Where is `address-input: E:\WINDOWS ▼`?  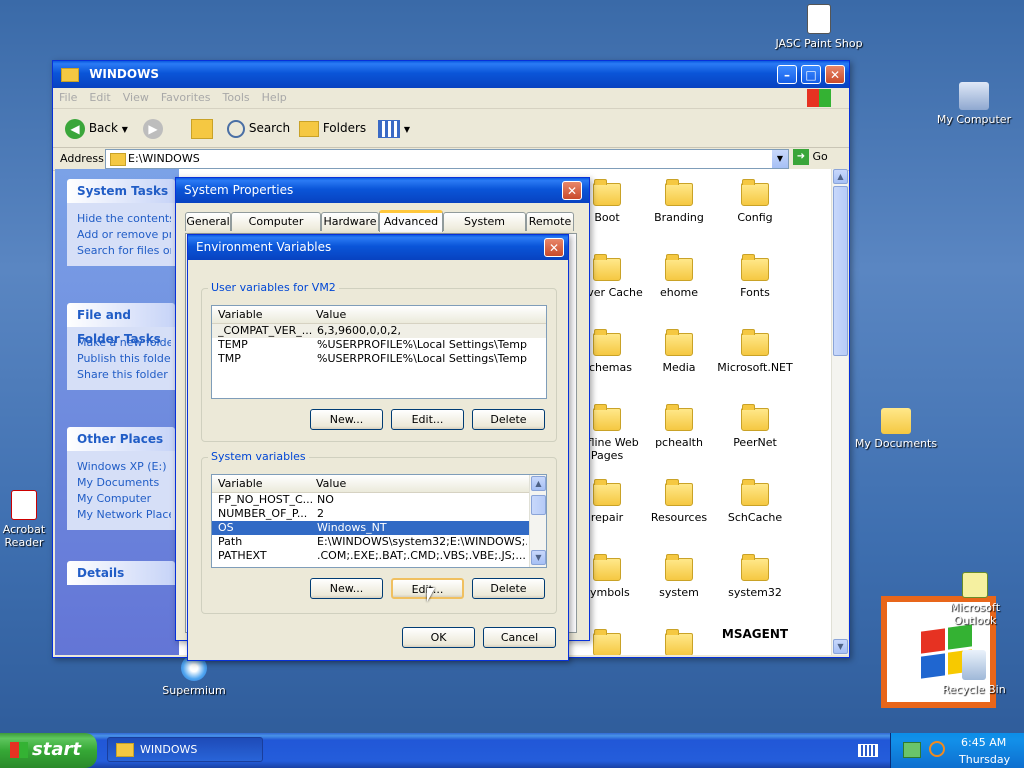 address-input: E:\WINDOWS ▼ is located at coordinates (447, 159).